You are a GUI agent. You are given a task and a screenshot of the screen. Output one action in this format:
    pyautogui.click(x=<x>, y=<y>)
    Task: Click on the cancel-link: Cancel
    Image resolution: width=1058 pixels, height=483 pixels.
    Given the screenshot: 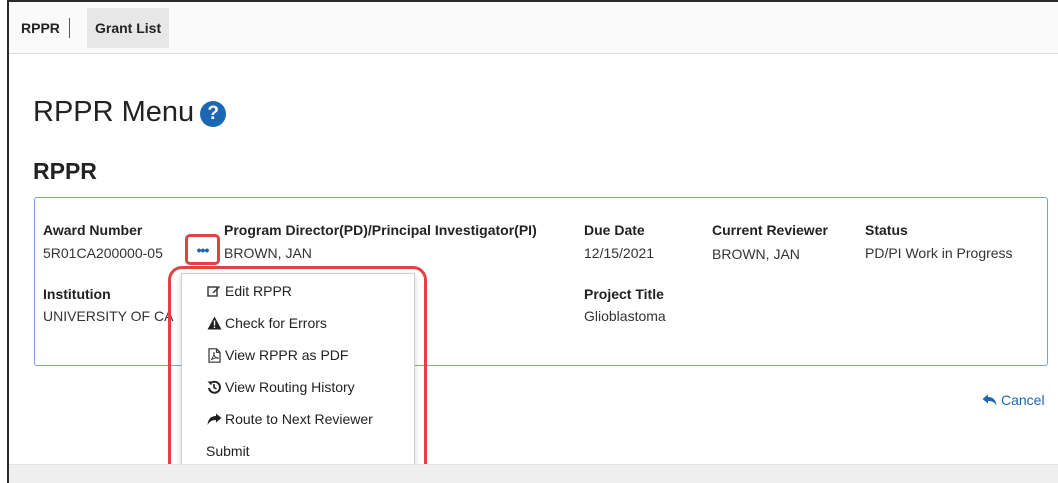 What is the action you would take?
    pyautogui.click(x=1013, y=400)
    